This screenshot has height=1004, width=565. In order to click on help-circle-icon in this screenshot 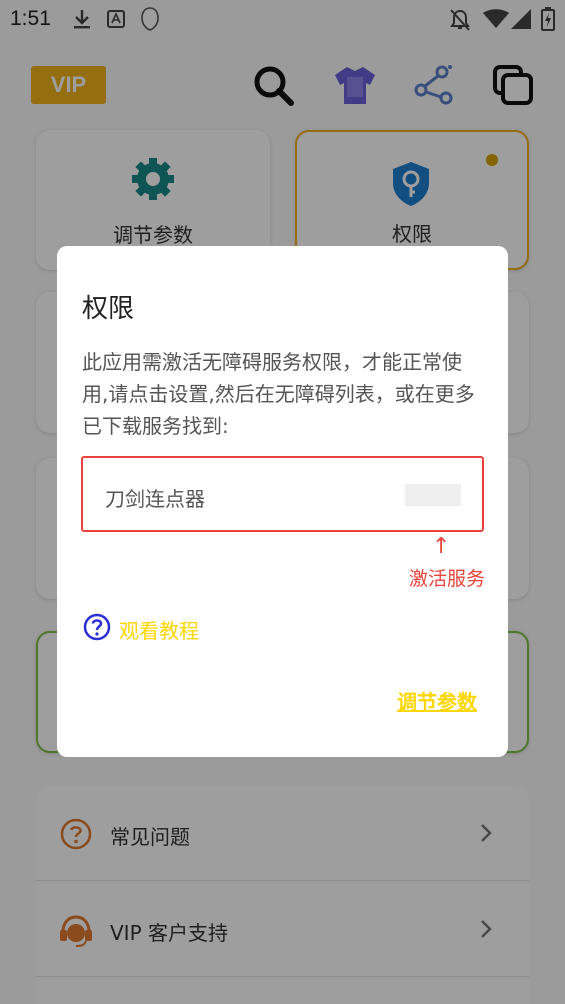, I will do `click(97, 627)`.